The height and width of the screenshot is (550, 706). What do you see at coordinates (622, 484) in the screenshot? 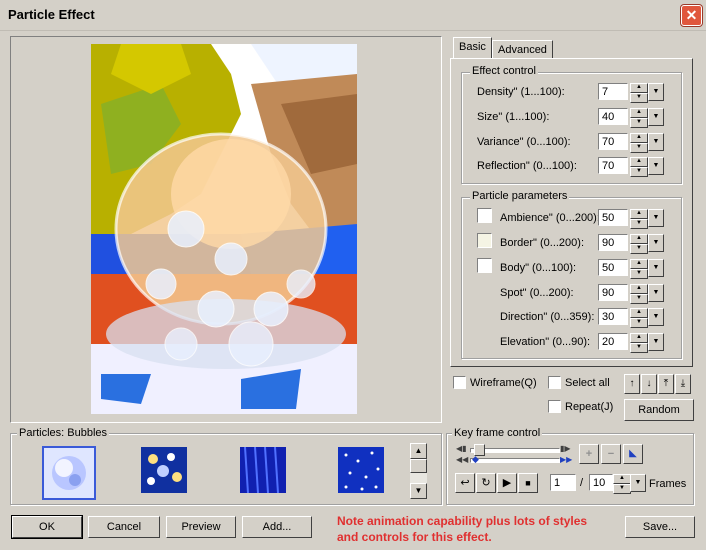
I see `total-frames-spinner: ▲ ▼` at bounding box center [622, 484].